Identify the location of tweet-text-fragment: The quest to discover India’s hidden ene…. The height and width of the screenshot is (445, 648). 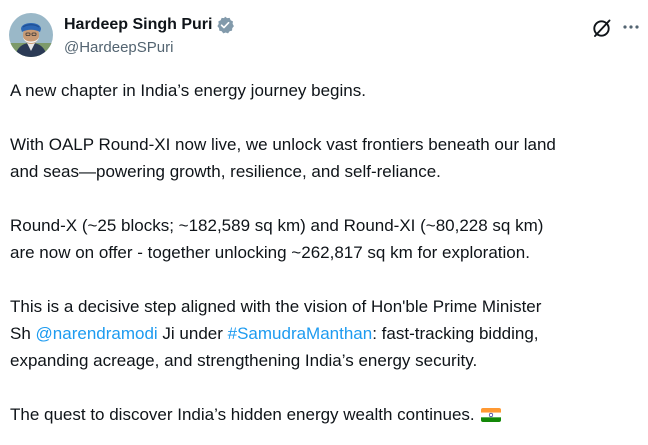
(245, 414).